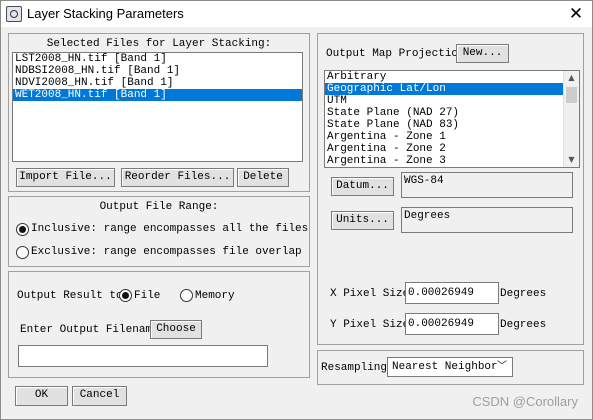 The height and width of the screenshot is (420, 593). I want to click on resampling-value: Nearest Neighbor, so click(445, 367).